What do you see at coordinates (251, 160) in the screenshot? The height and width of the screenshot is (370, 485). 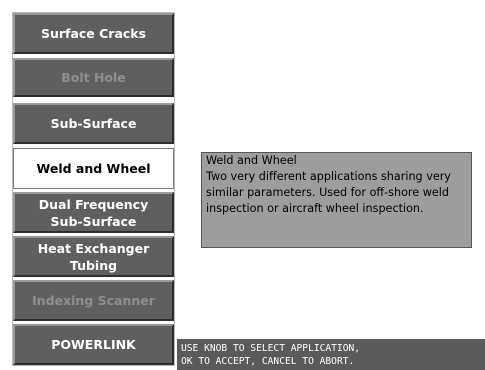 I see `description-title: Weld and Wheel` at bounding box center [251, 160].